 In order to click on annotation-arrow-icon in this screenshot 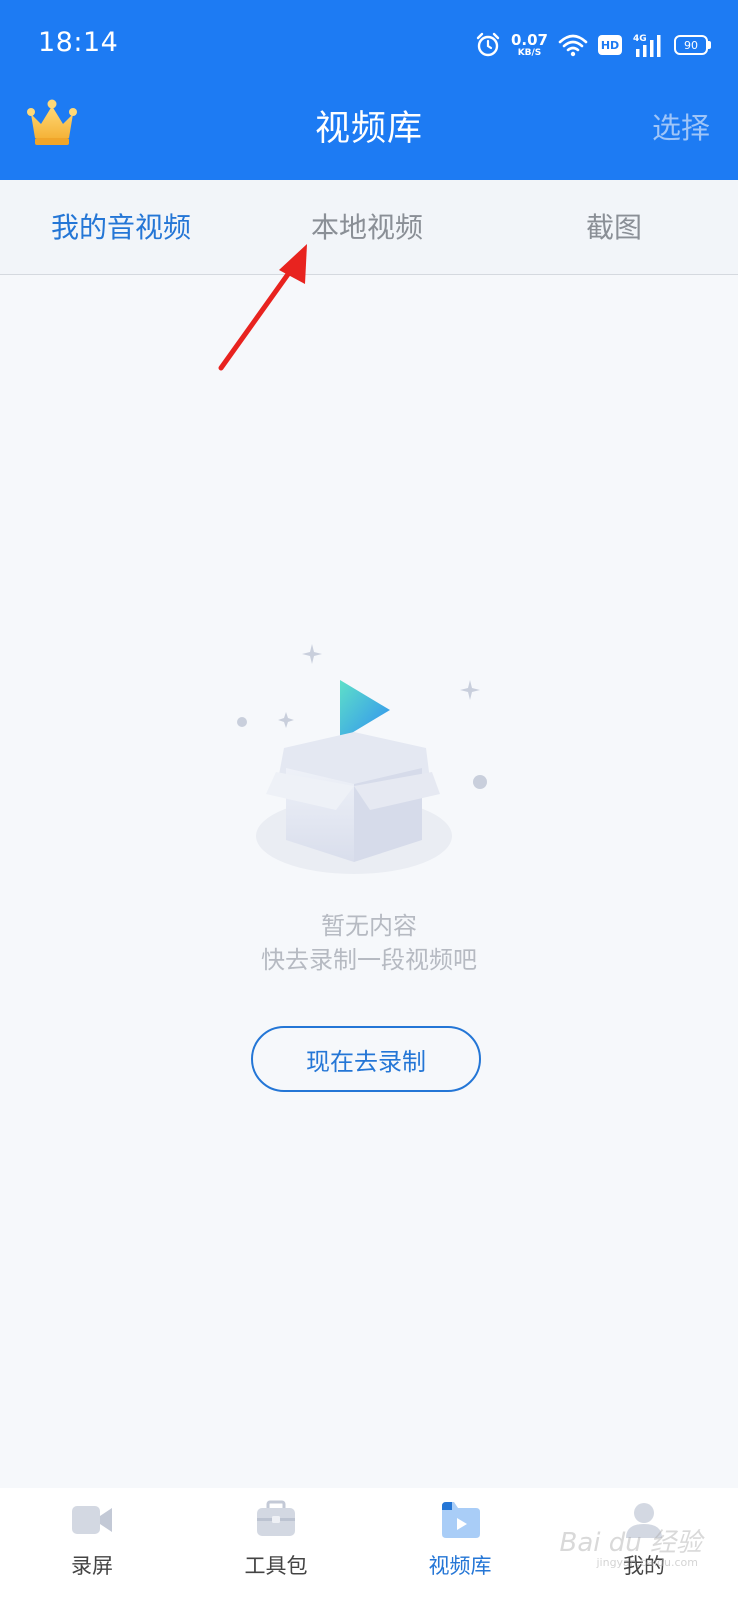, I will do `click(262, 307)`.